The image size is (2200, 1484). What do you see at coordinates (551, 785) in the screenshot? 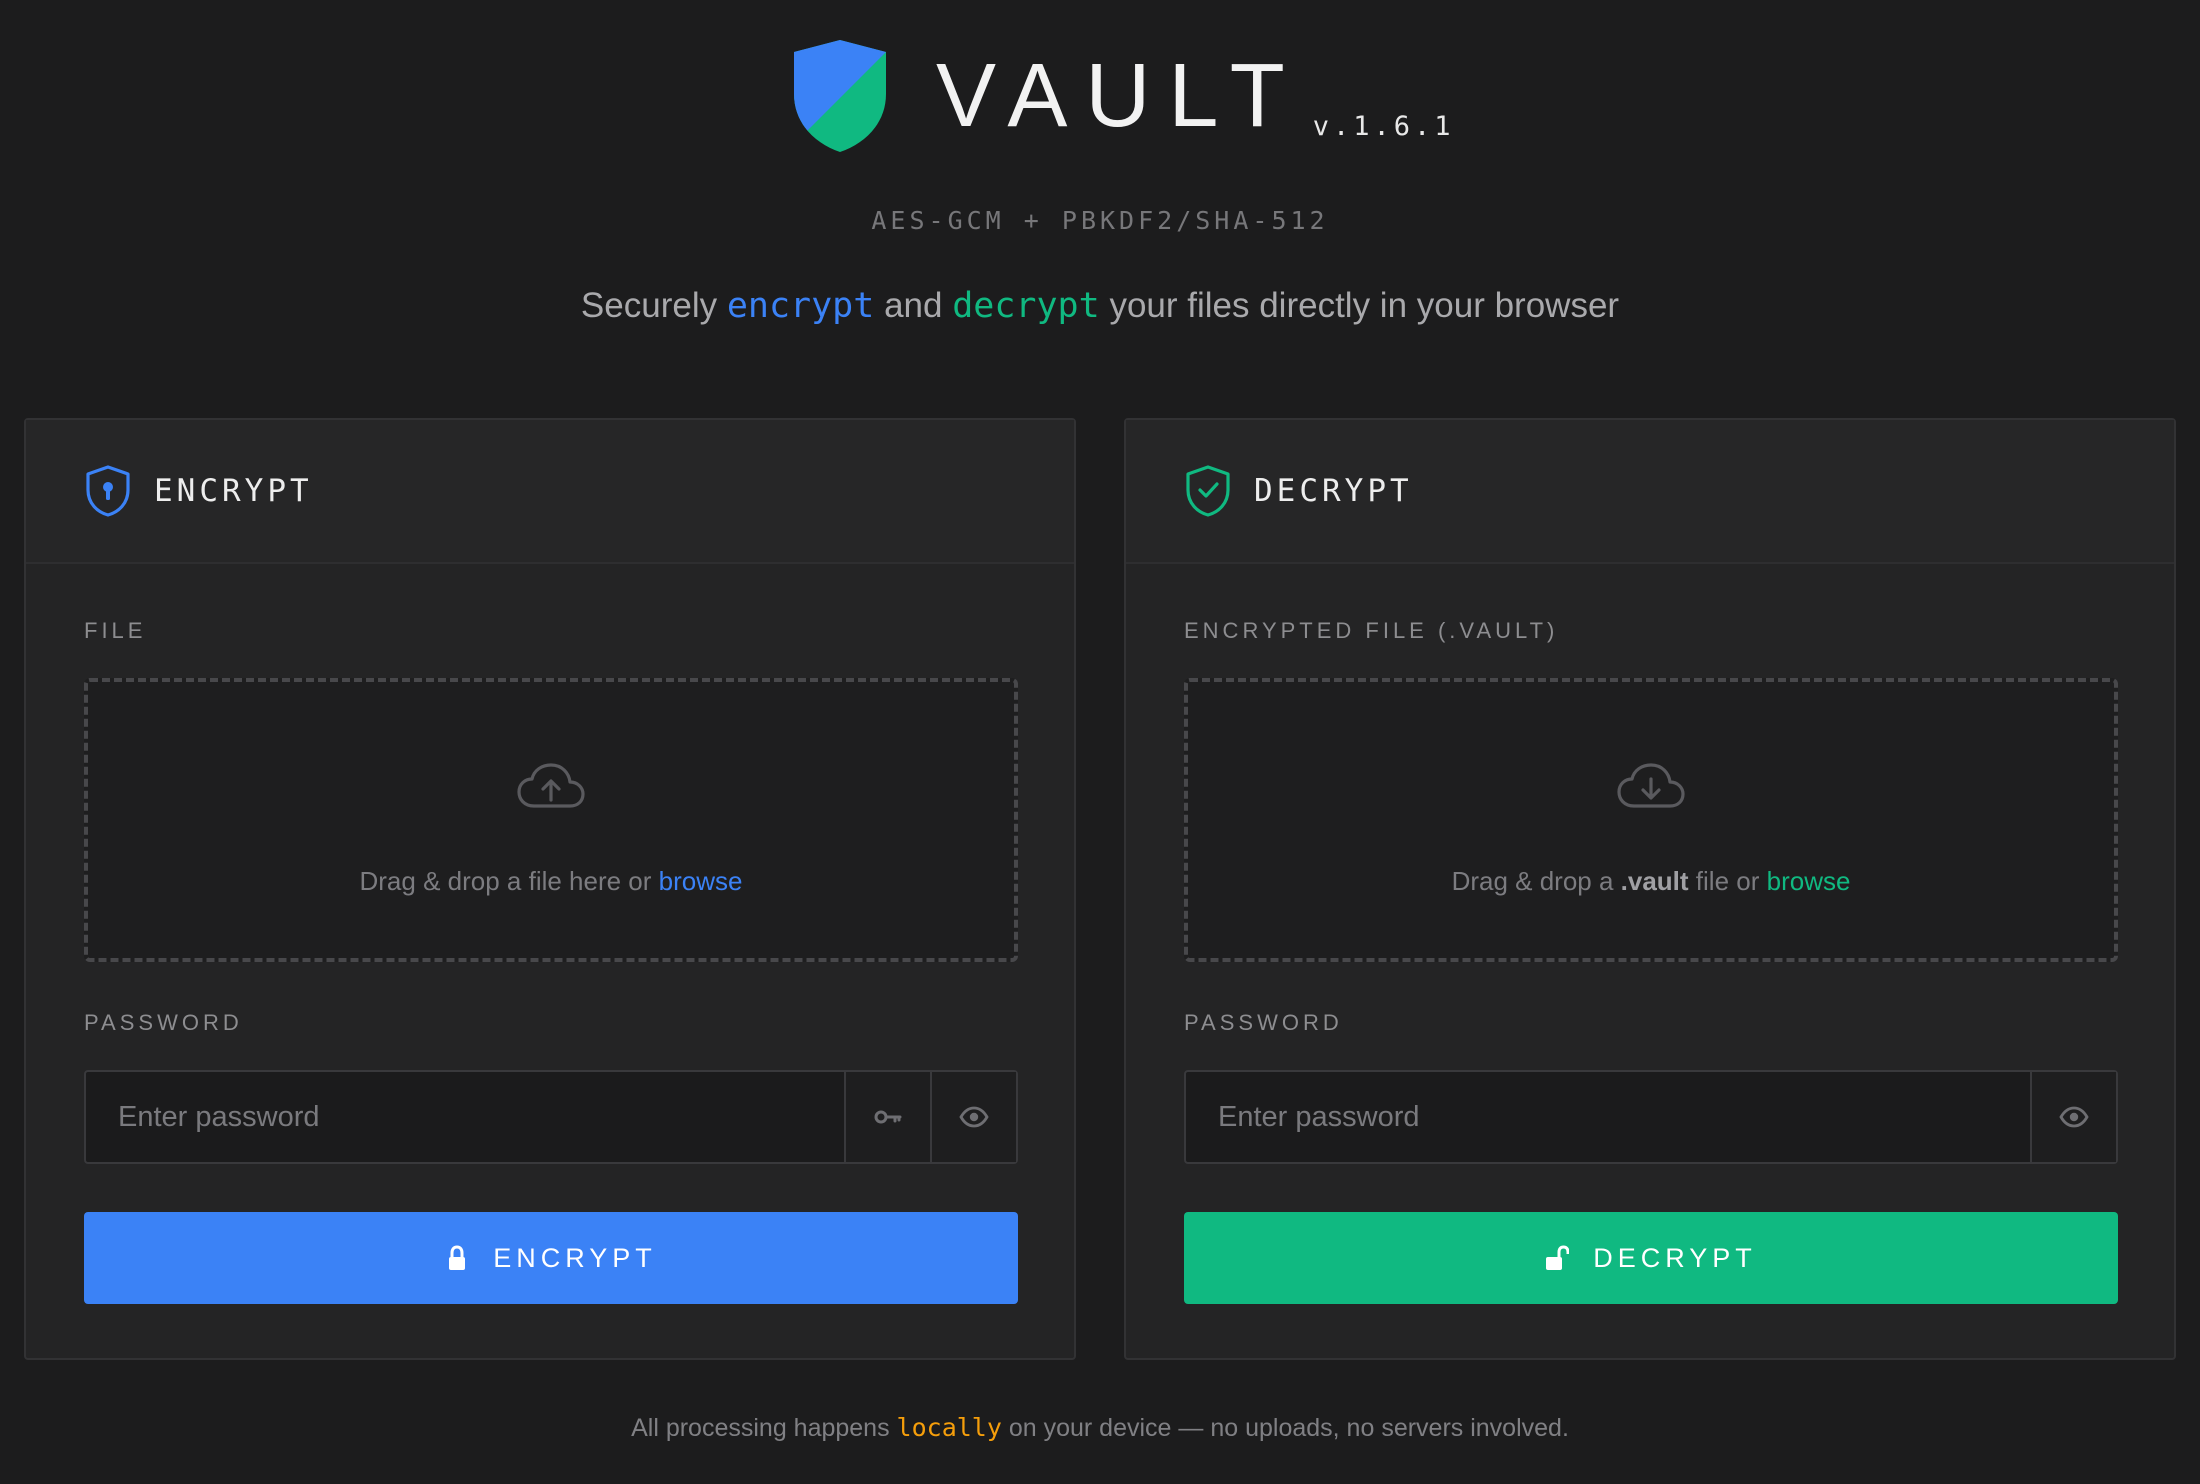
I see `cloud-upload-icon` at bounding box center [551, 785].